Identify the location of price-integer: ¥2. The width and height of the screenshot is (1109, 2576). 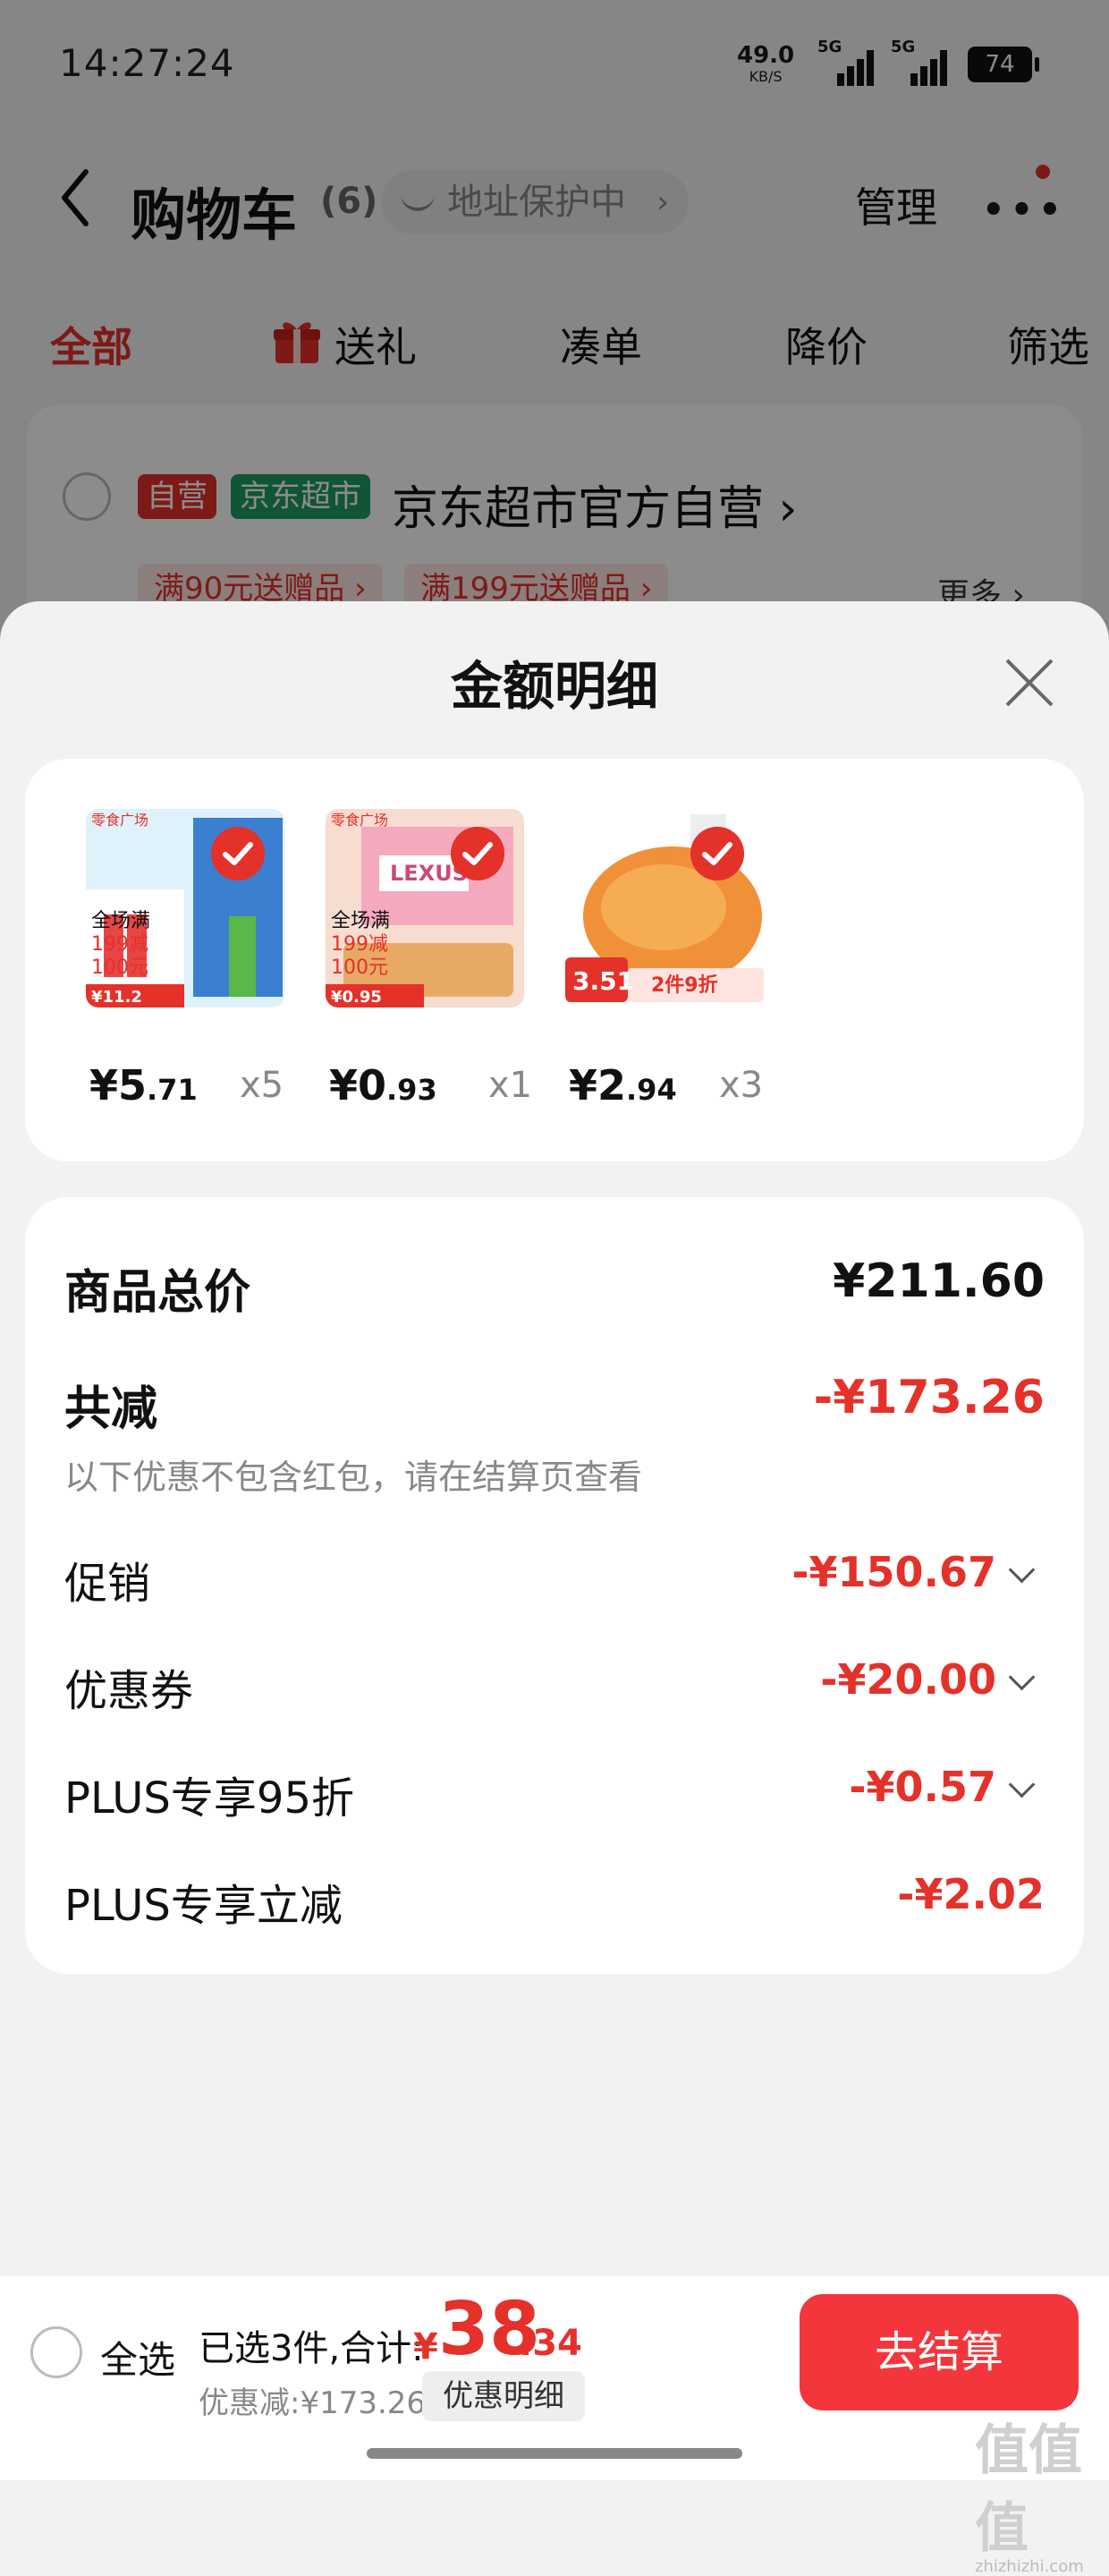
(598, 1085).